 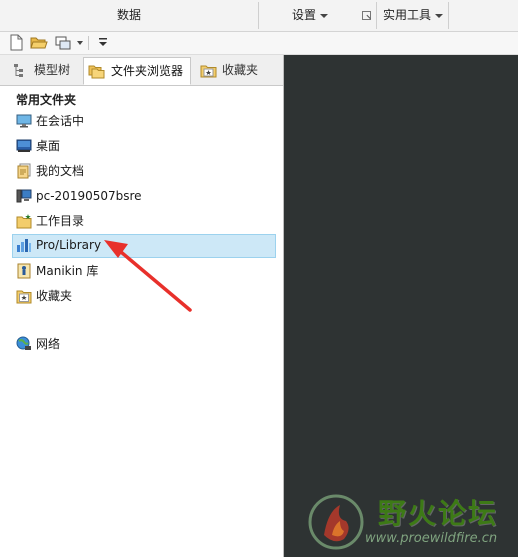 What do you see at coordinates (16, 42) in the screenshot?
I see `new-file-icon` at bounding box center [16, 42].